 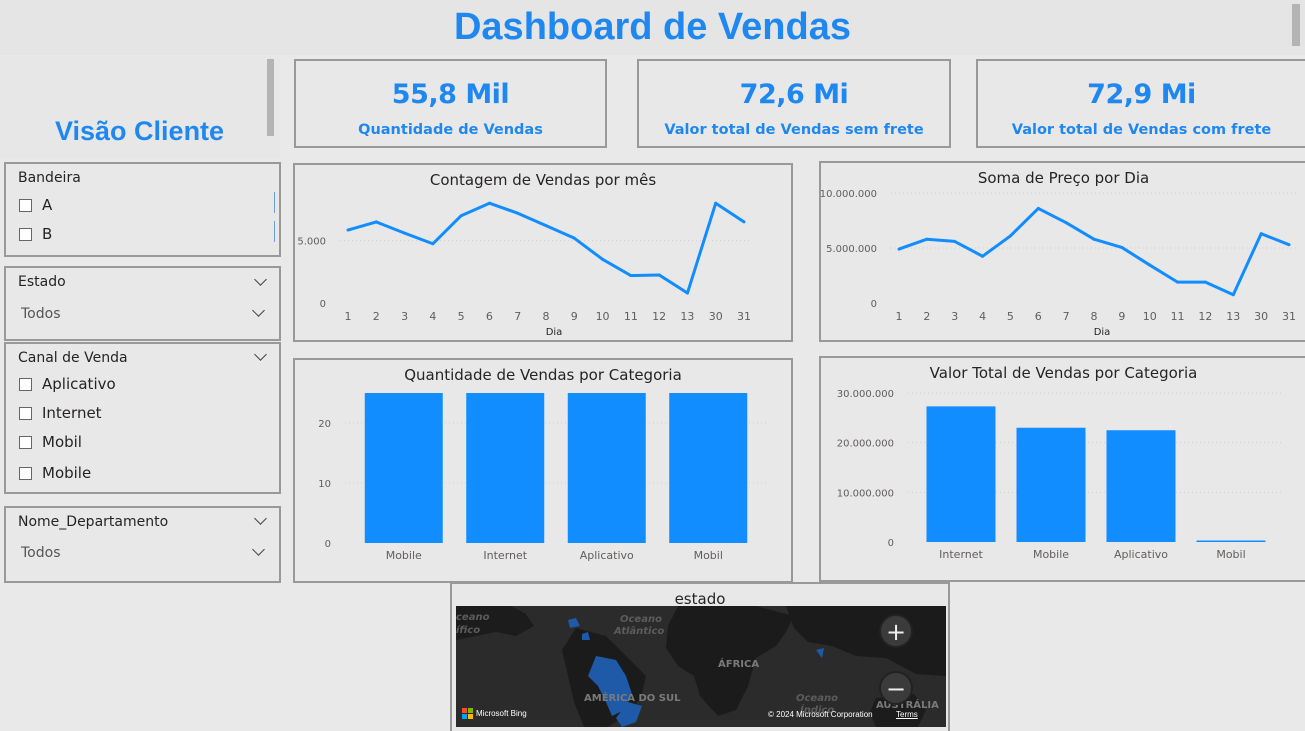 I want to click on terms-link: Terms, so click(x=907, y=714).